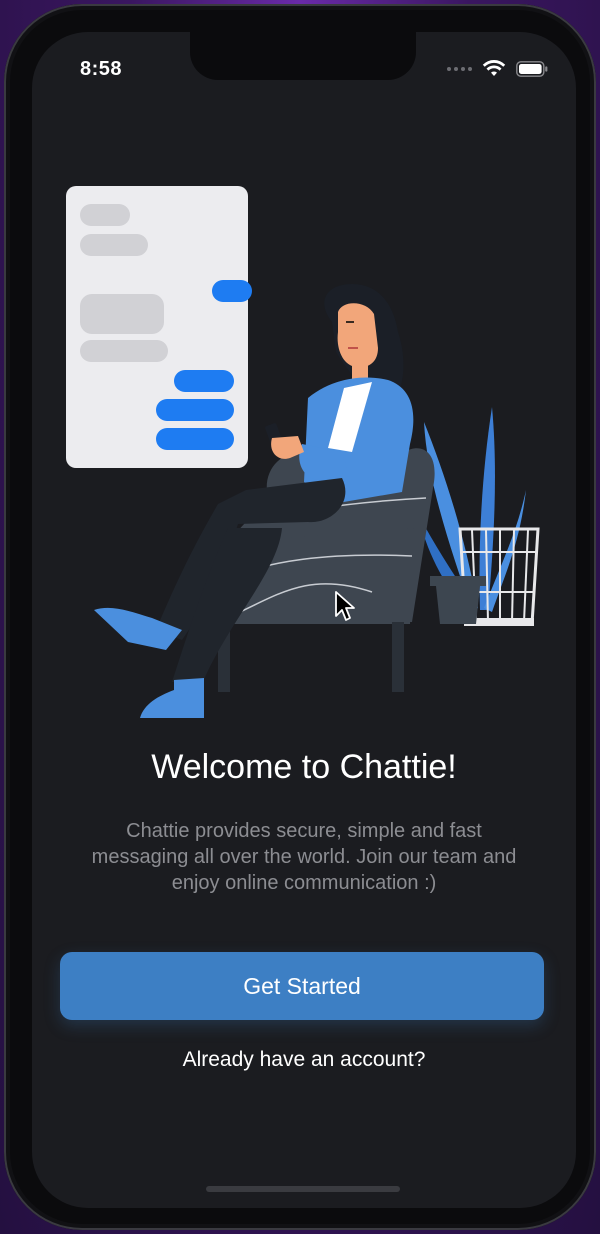 This screenshot has height=1234, width=600. Describe the element at coordinates (159, 327) in the screenshot. I see `chat-window-graphic` at that location.